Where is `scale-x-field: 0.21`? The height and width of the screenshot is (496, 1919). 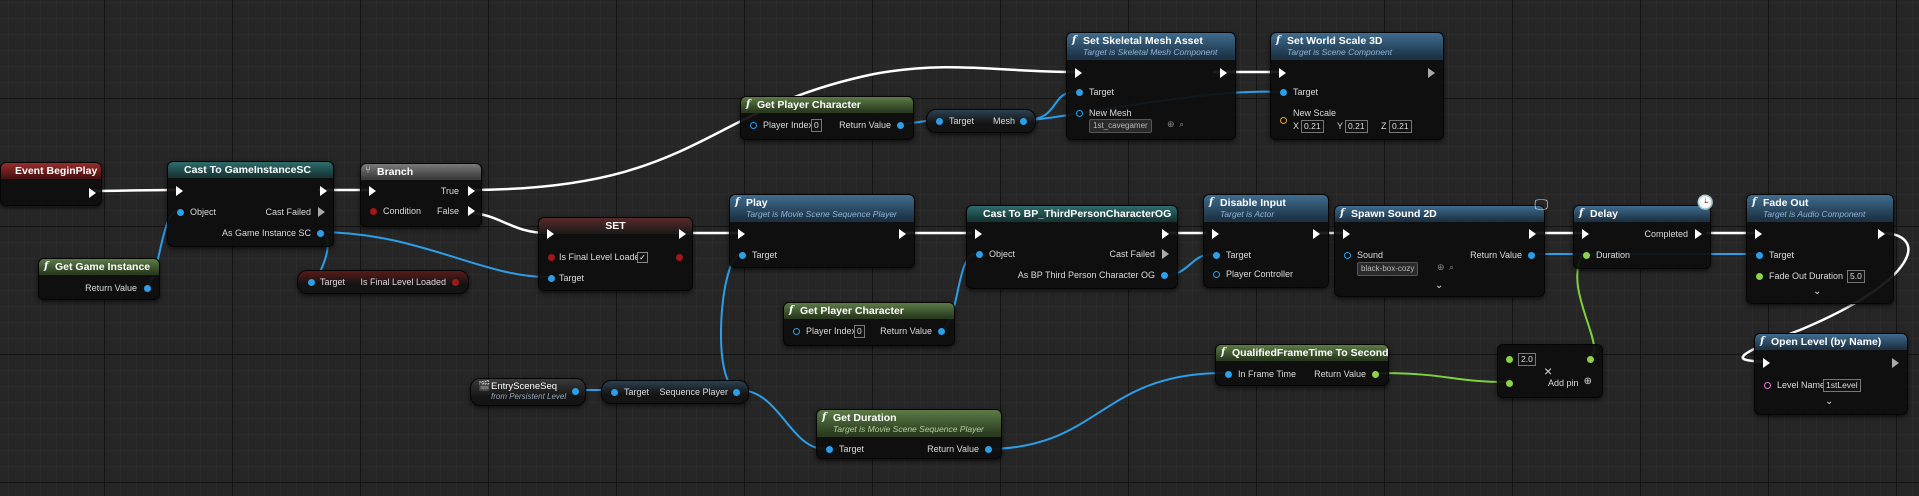
scale-x-field: 0.21 is located at coordinates (1312, 126).